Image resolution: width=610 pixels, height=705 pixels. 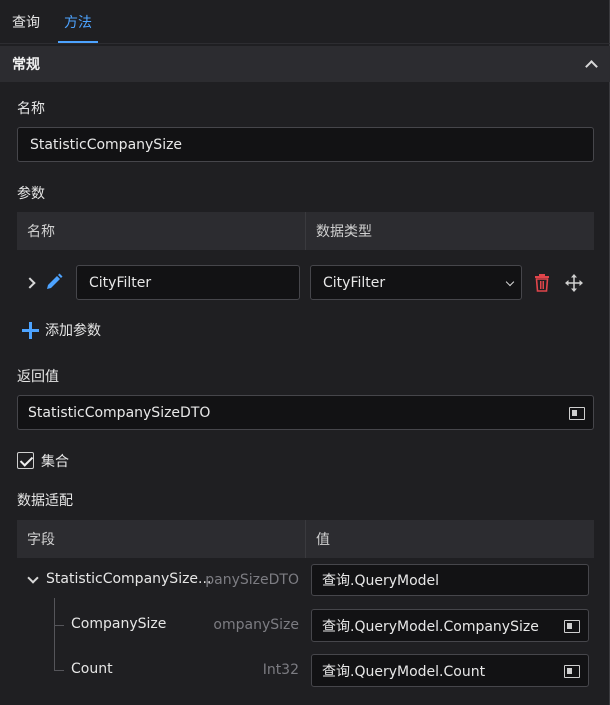 What do you see at coordinates (119, 624) in the screenshot?
I see `mapping-row-field: CompanySize` at bounding box center [119, 624].